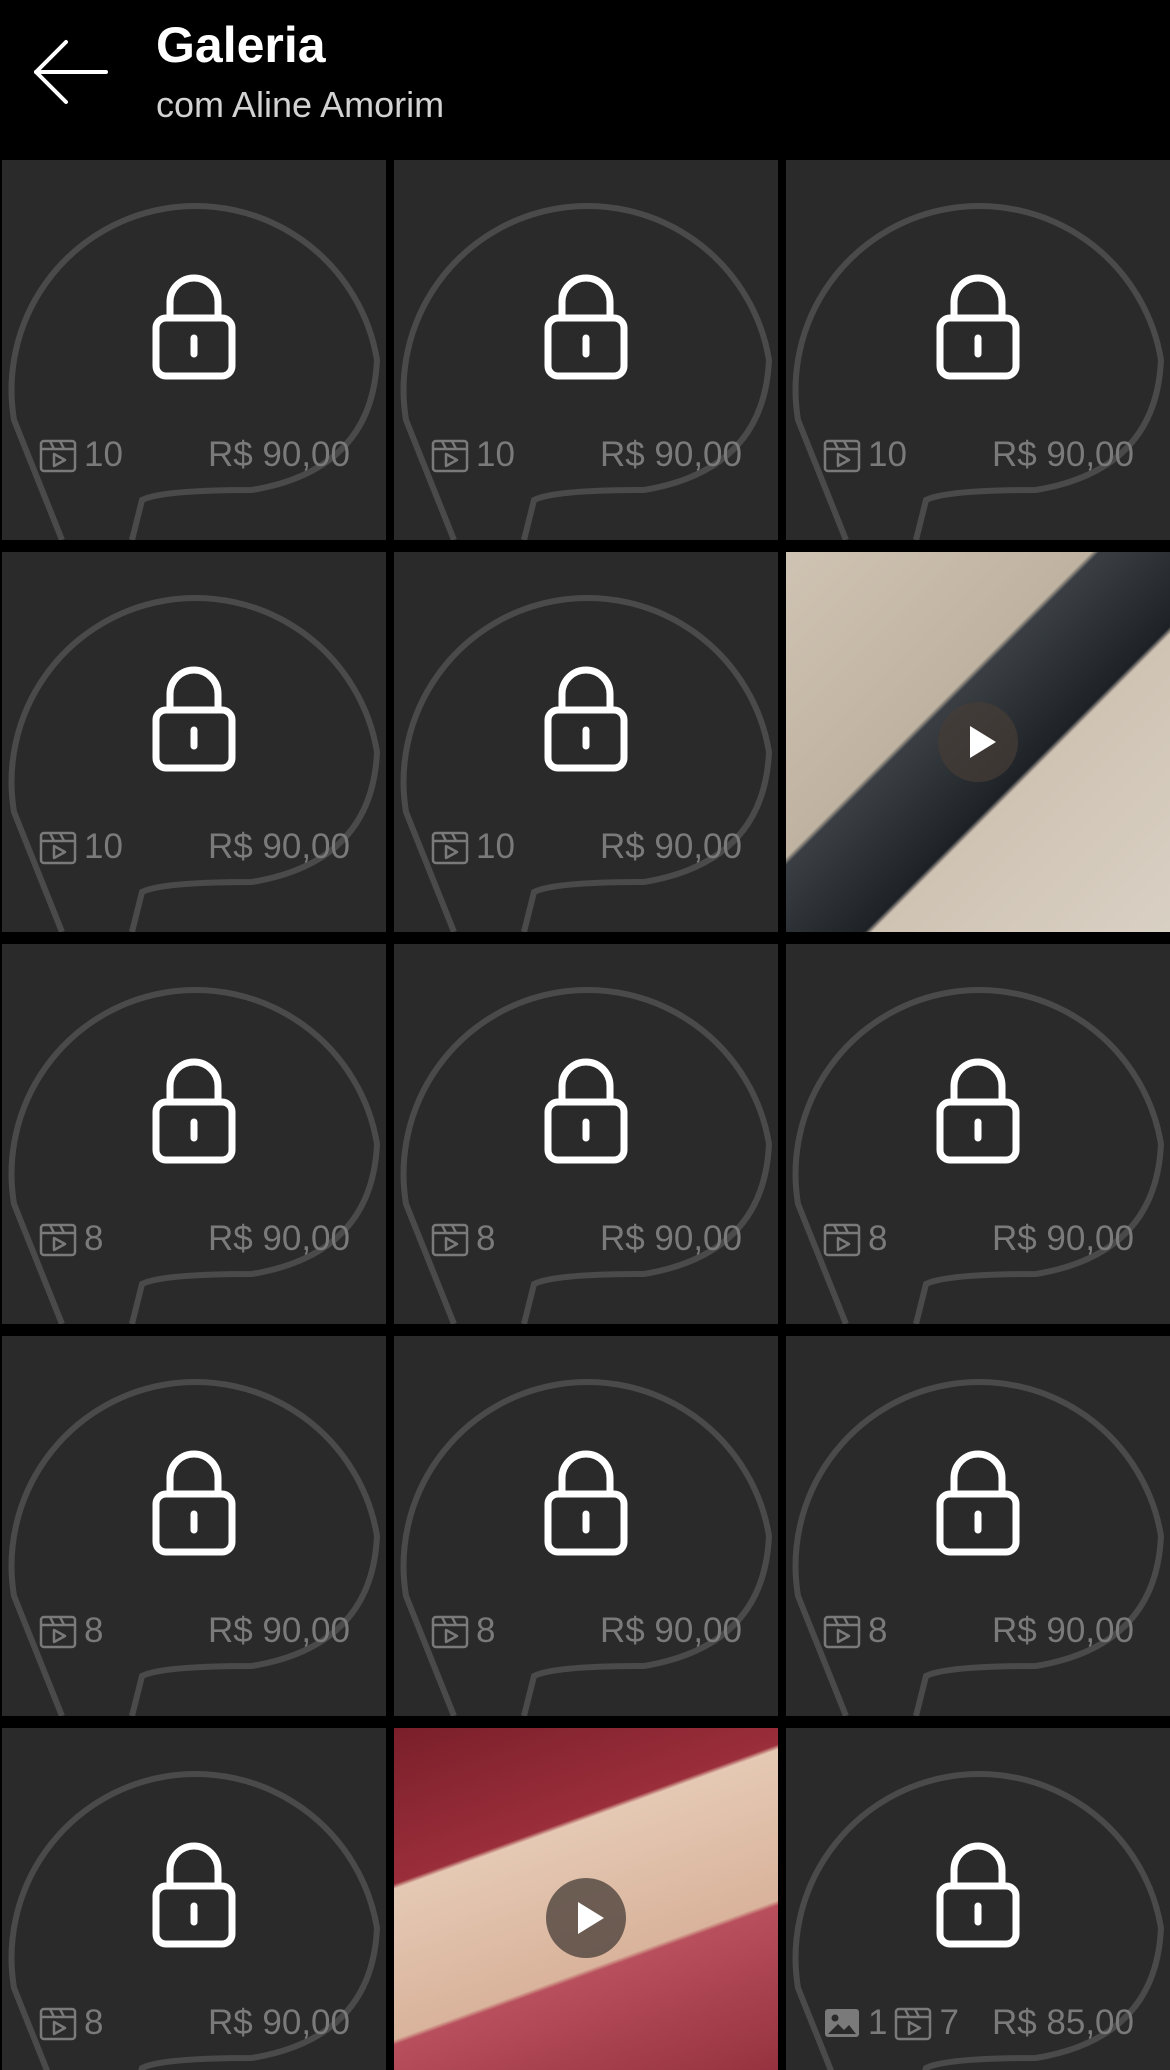 The image size is (1170, 2070). What do you see at coordinates (878, 2022) in the screenshot?
I see `image-count: 1` at bounding box center [878, 2022].